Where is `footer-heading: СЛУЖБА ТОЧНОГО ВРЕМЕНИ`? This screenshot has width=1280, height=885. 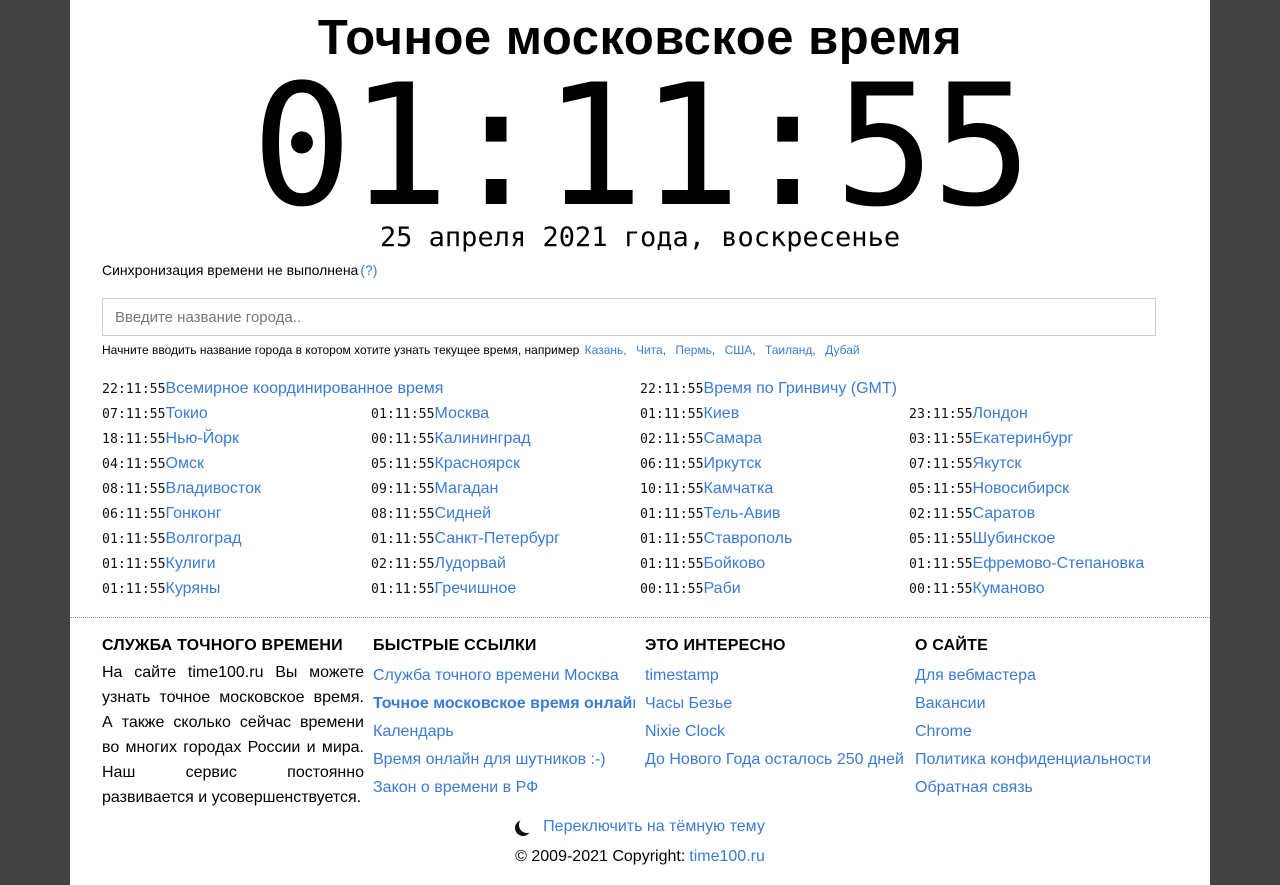 footer-heading: СЛУЖБА ТОЧНОГО ВРЕМЕНИ is located at coordinates (222, 645).